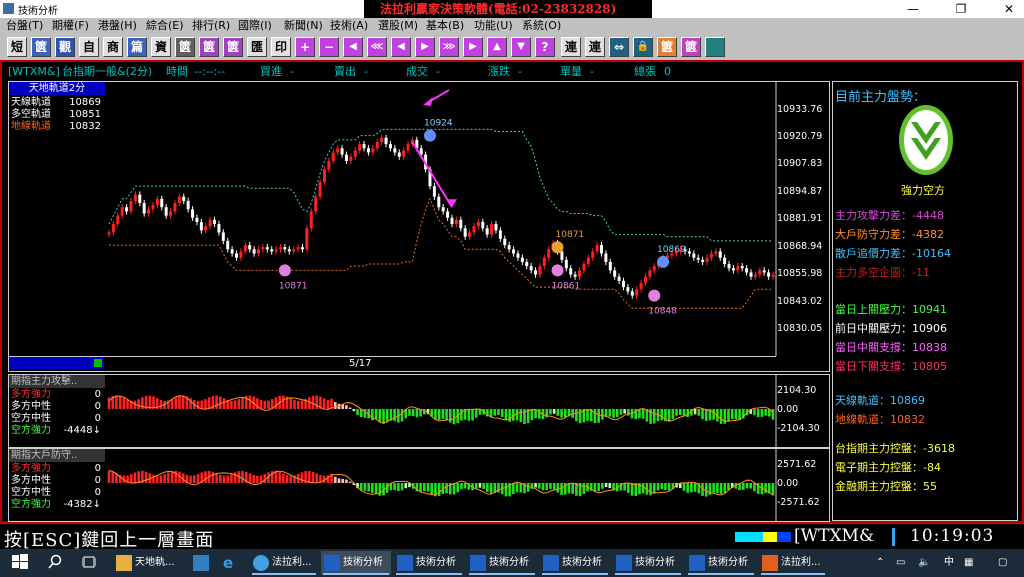 This screenshot has height=577, width=1024. What do you see at coordinates (398, 26) in the screenshot?
I see `menu-item-stock-picking: 選股(M)` at bounding box center [398, 26].